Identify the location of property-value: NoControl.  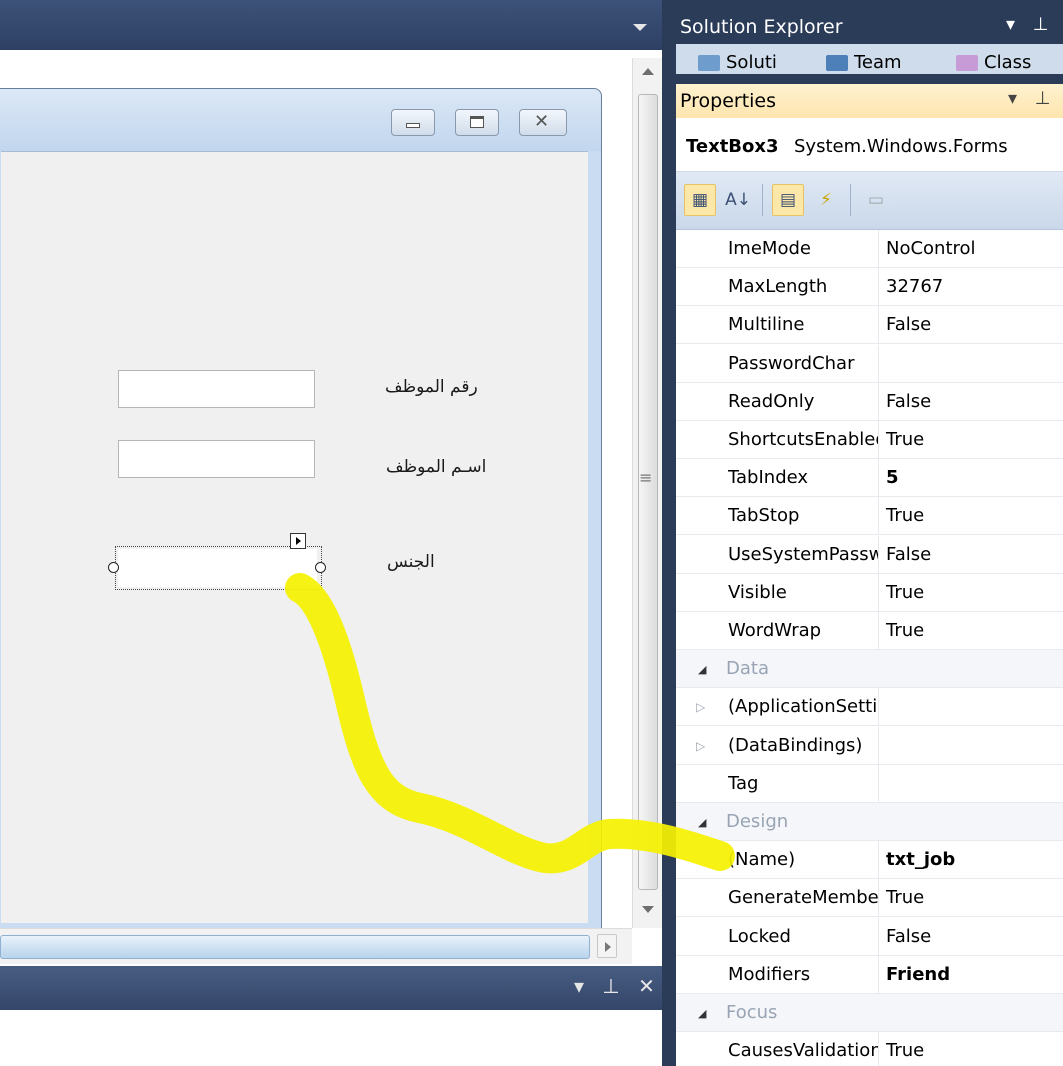
(970, 248).